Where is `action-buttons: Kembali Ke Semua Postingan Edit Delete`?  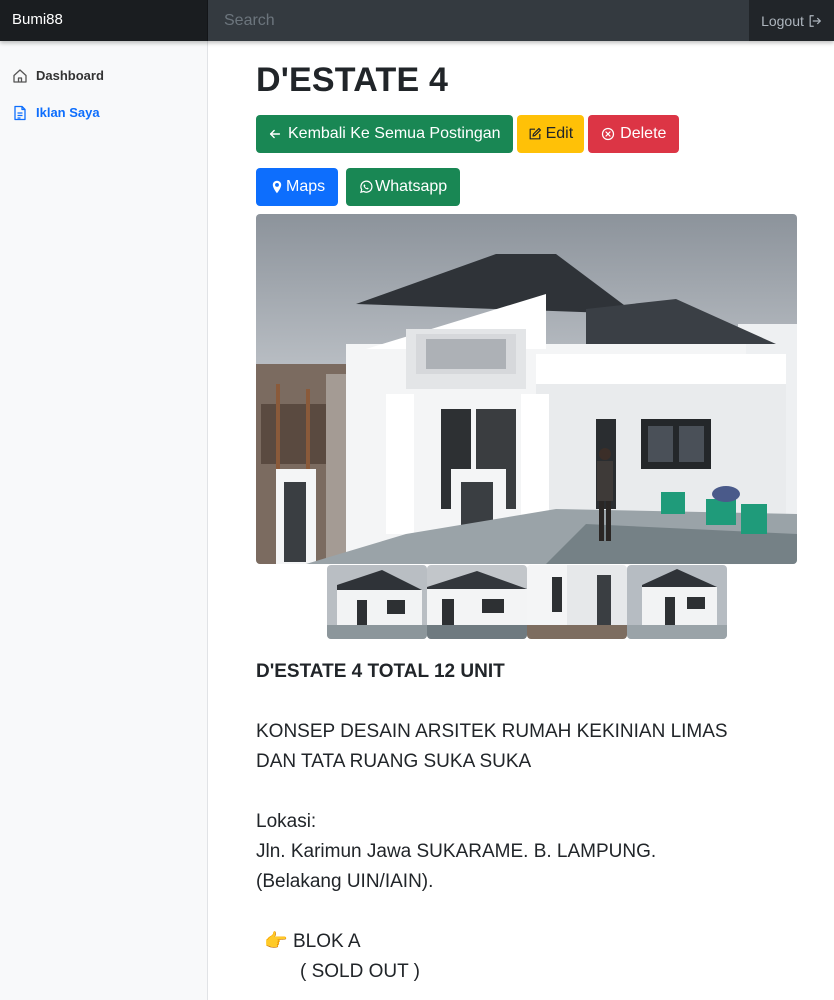
action-buttons: Kembali Ke Semua Postingan Edit Delete is located at coordinates (526, 134).